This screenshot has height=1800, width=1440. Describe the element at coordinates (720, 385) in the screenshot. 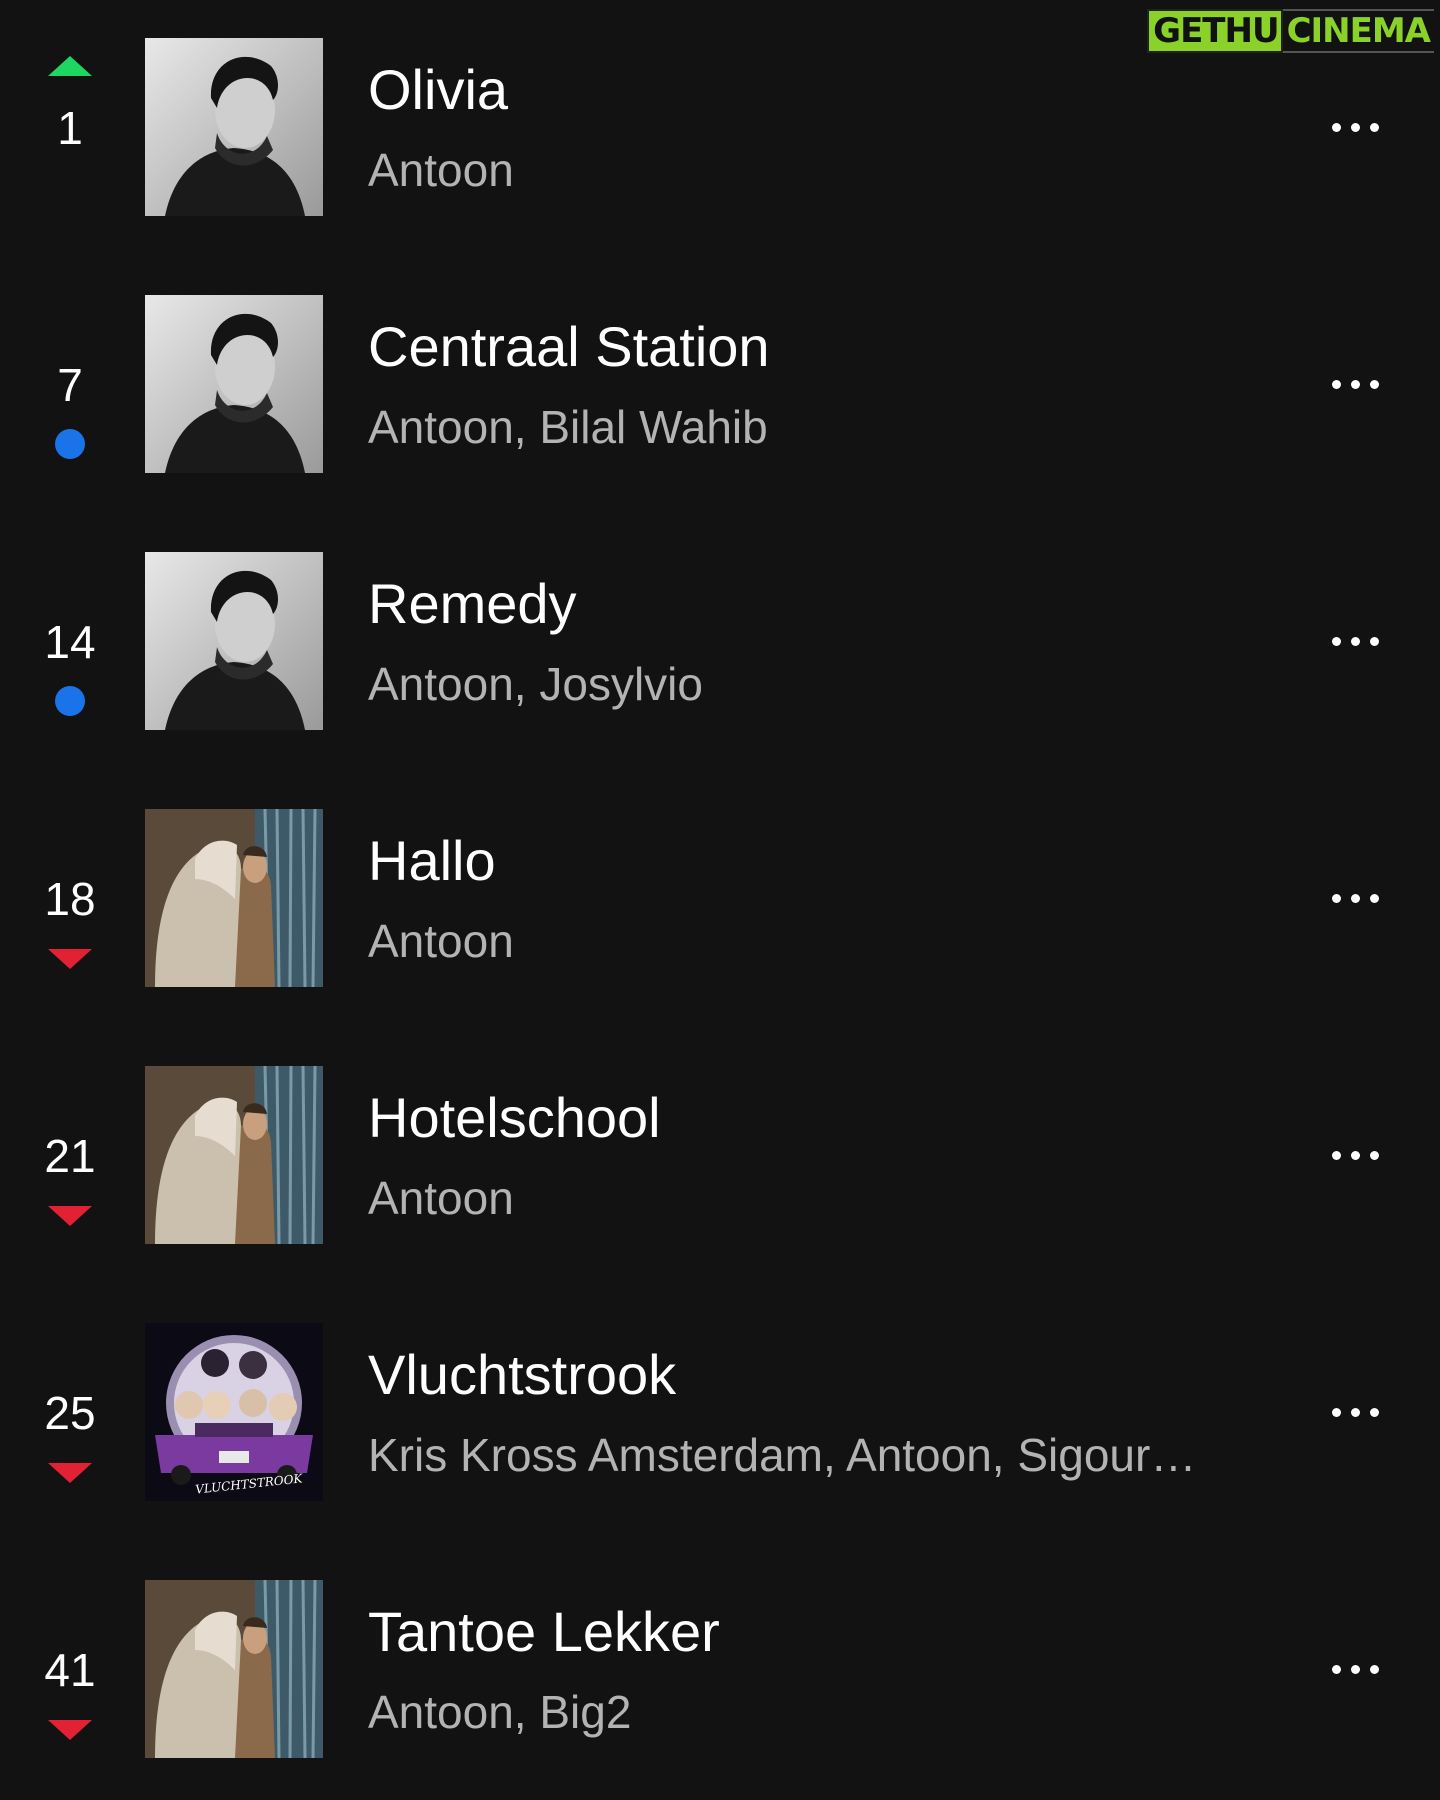

I see `track-row: 7 Centraal Station Antoon, Bilal Wahib` at that location.